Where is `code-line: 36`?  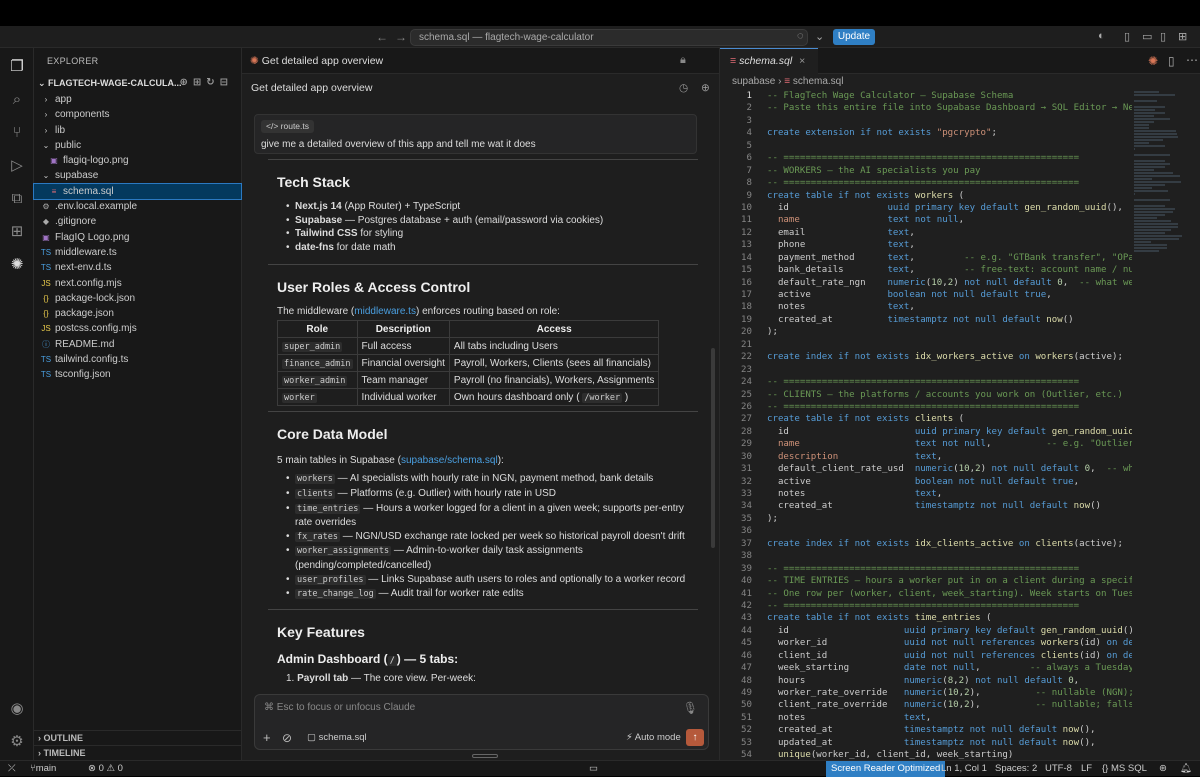 code-line: 36 is located at coordinates (926, 531).